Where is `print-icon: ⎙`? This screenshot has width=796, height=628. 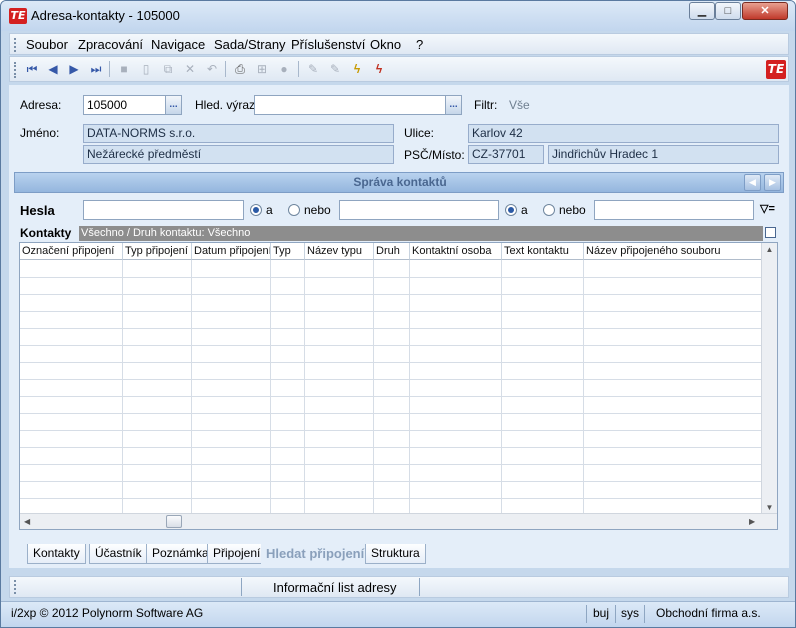 print-icon: ⎙ is located at coordinates (240, 69).